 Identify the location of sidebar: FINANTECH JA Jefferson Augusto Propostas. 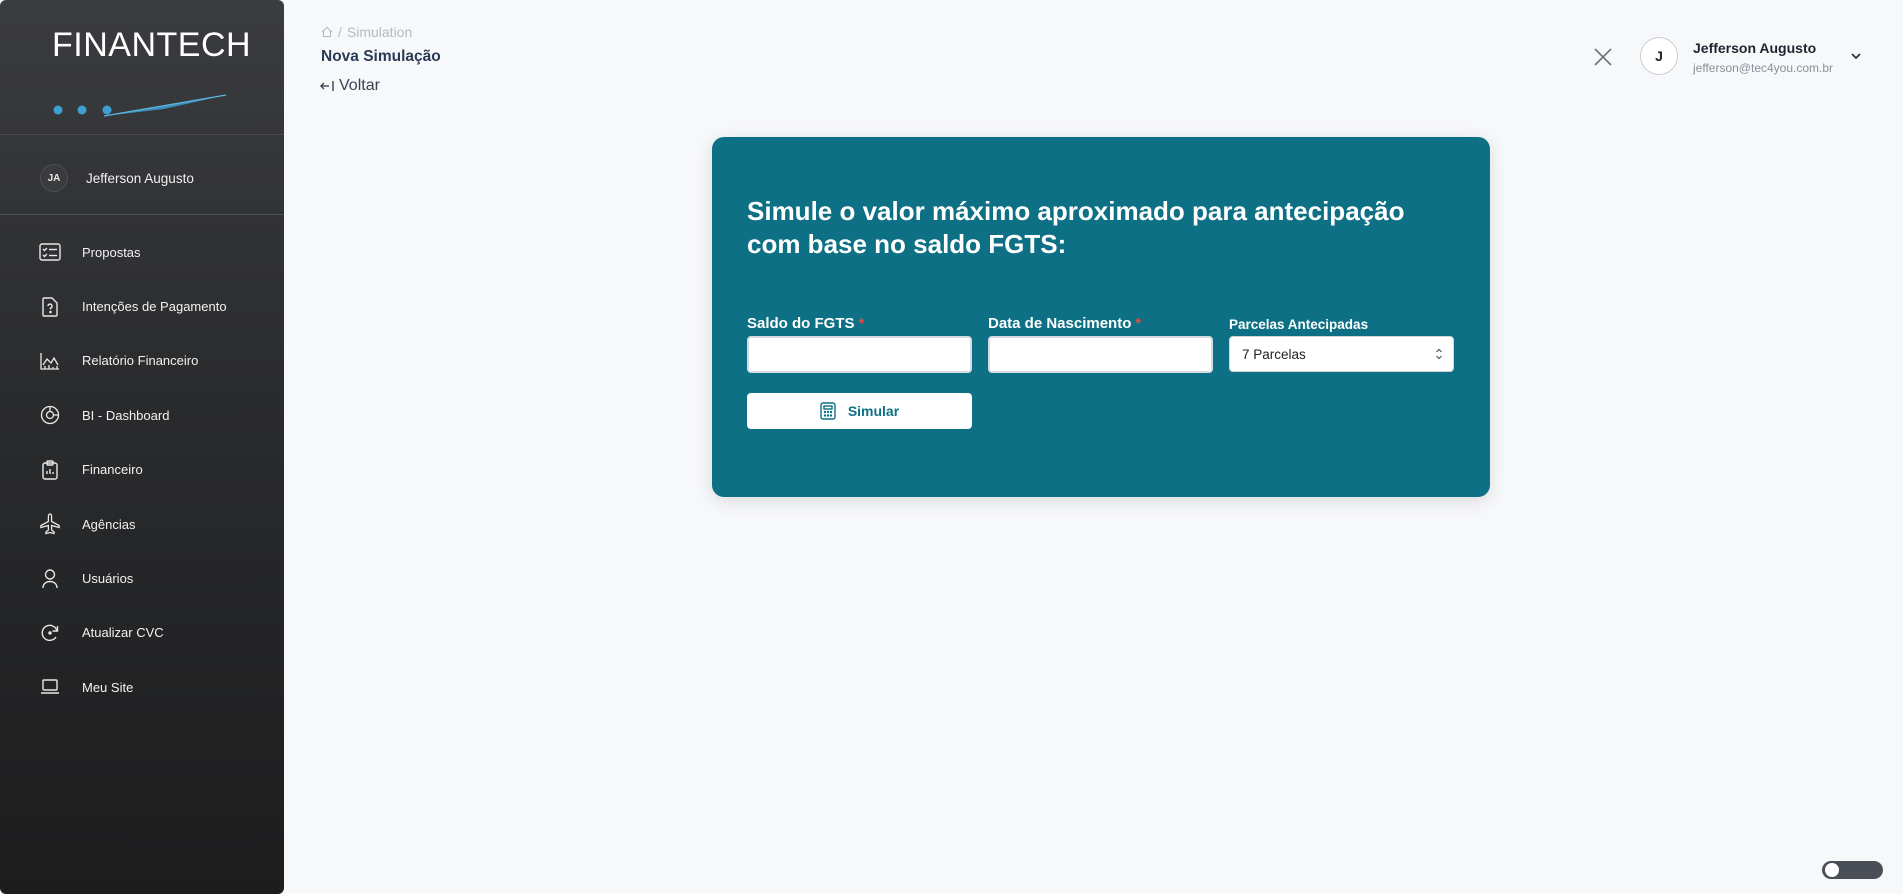
(142, 447).